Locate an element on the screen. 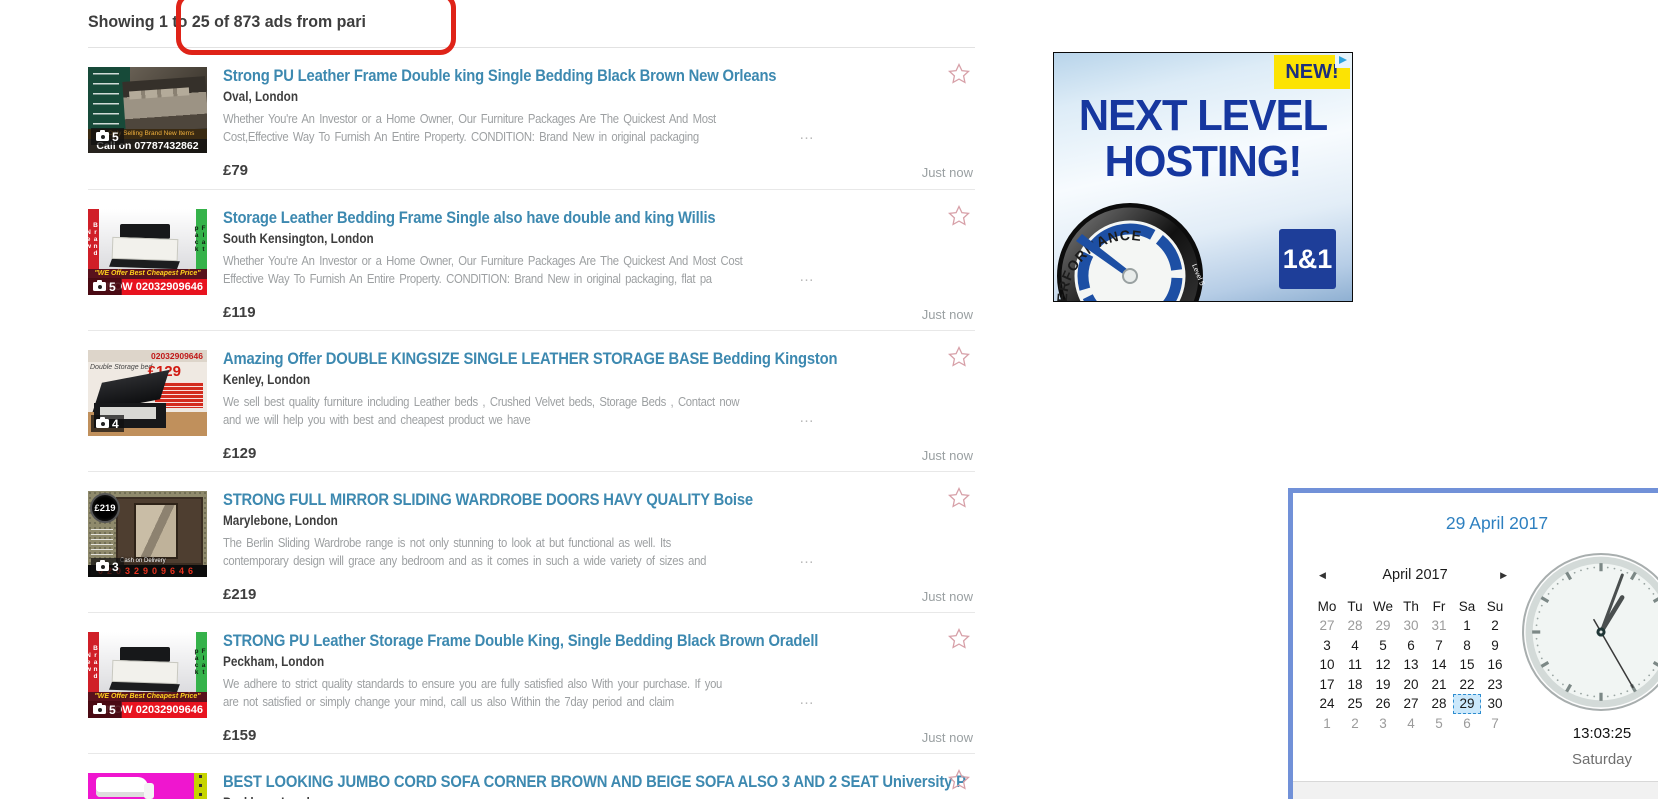  calendar-month-label: April 2017 is located at coordinates (1414, 575).